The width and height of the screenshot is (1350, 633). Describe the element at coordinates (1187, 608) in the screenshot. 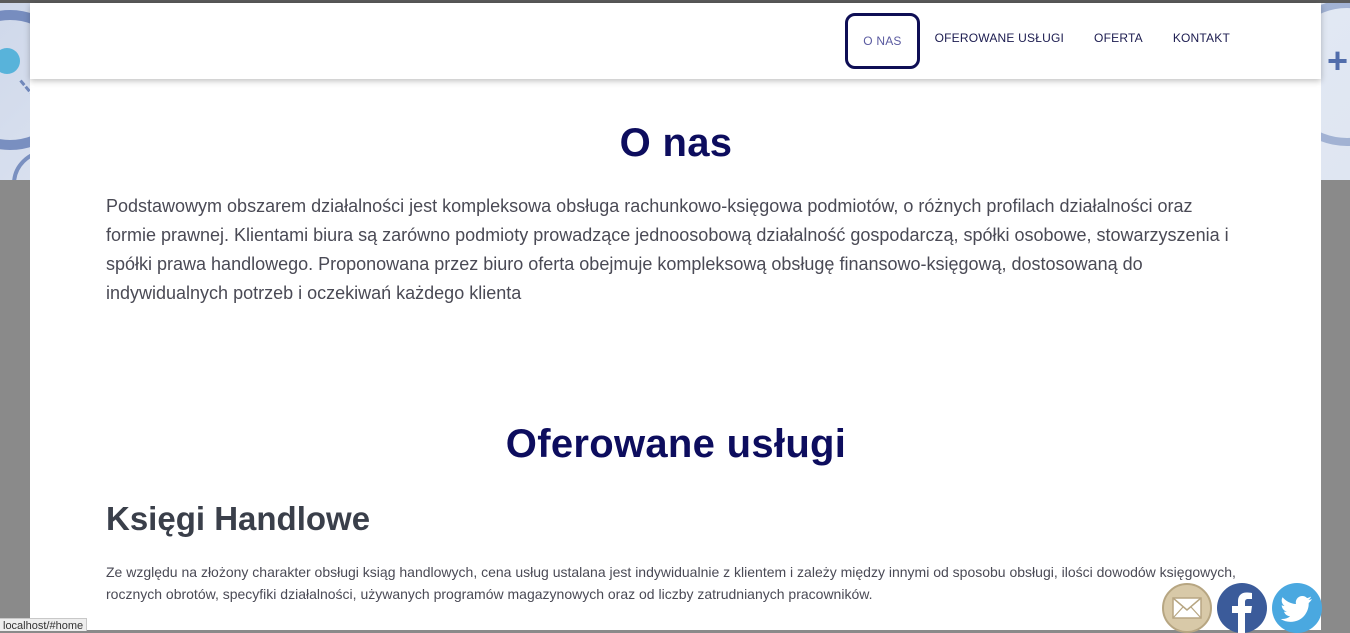

I see `email-icon` at that location.